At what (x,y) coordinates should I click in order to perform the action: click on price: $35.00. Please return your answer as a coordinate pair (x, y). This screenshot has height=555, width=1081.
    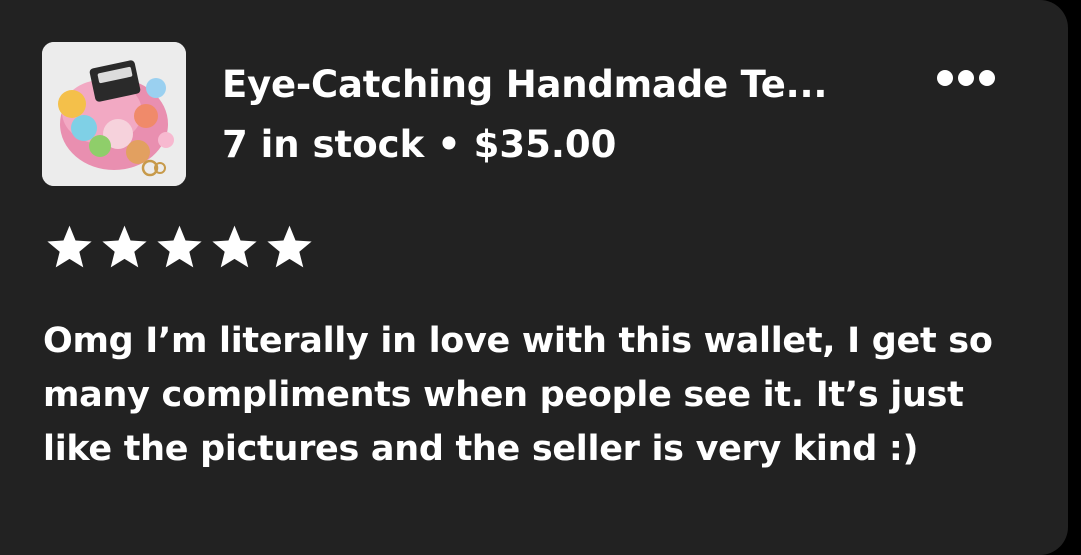
    Looking at the image, I should click on (545, 144).